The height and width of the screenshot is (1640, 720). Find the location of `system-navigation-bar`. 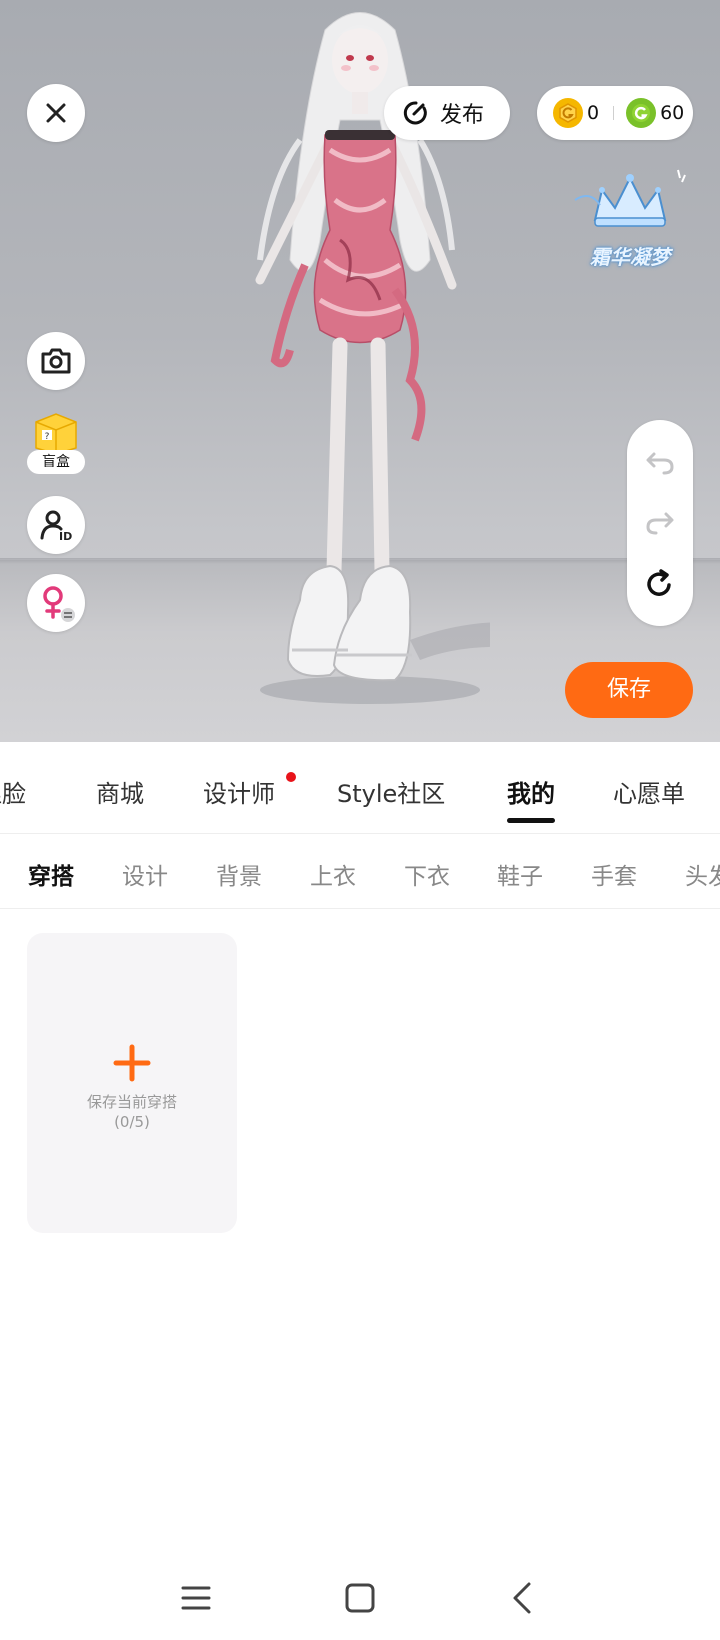

system-navigation-bar is located at coordinates (360, 1600).